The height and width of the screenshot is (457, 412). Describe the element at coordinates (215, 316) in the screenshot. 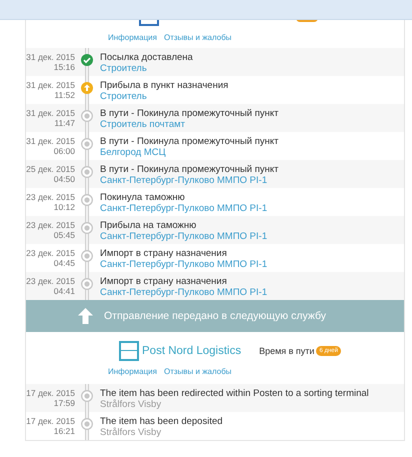

I see `handover-text: Отправление передано в следующую службу` at that location.